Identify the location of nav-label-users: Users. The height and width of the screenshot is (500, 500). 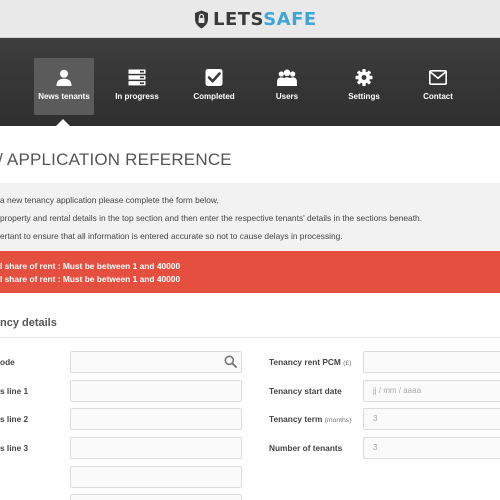
(287, 96).